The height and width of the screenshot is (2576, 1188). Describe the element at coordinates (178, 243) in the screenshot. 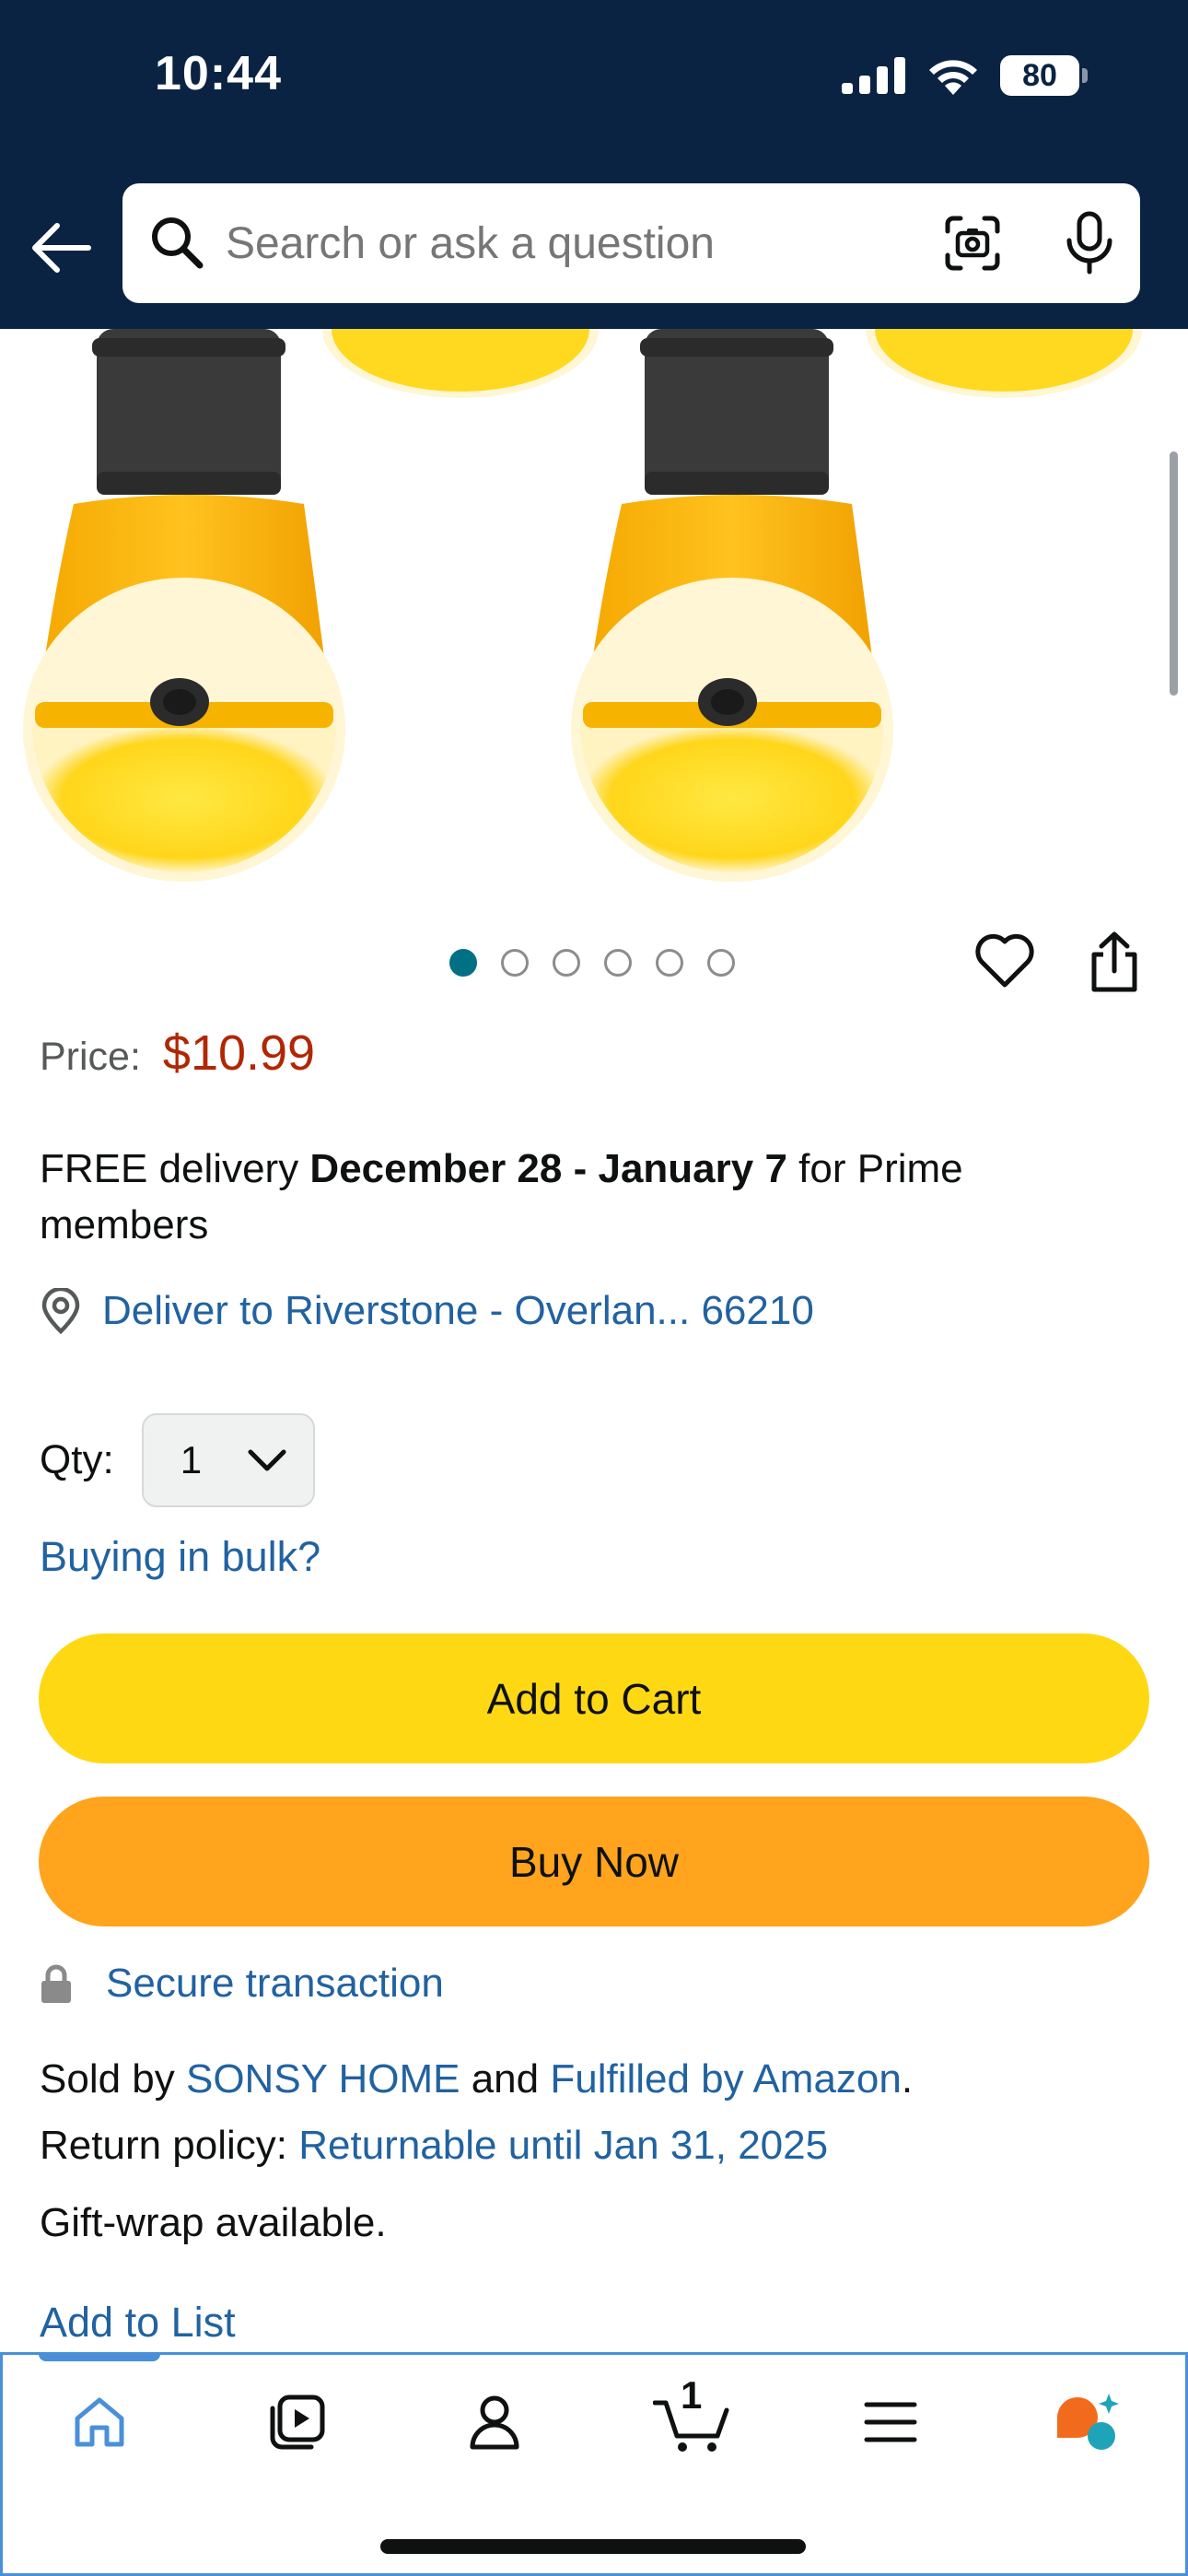

I see `search-icon` at that location.